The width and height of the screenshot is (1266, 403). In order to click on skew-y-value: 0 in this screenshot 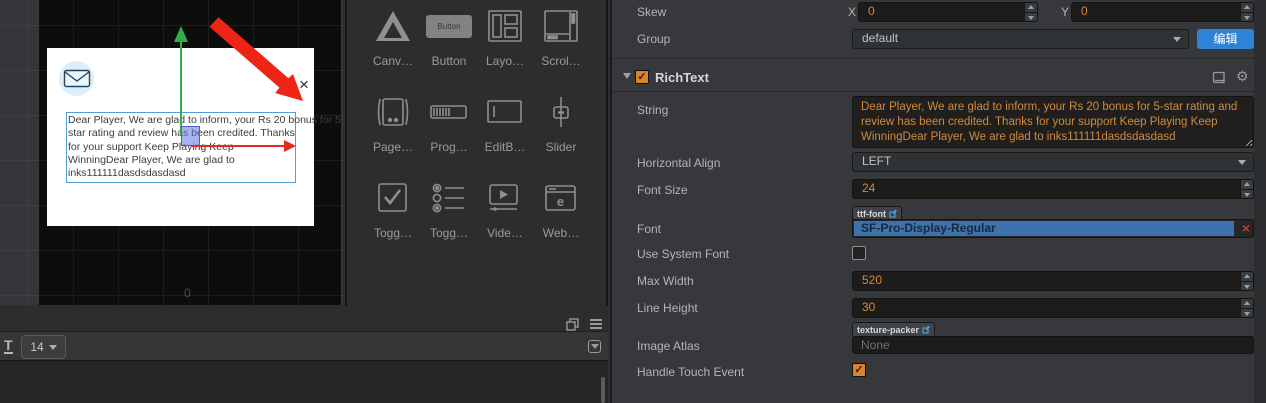, I will do `click(1084, 11)`.